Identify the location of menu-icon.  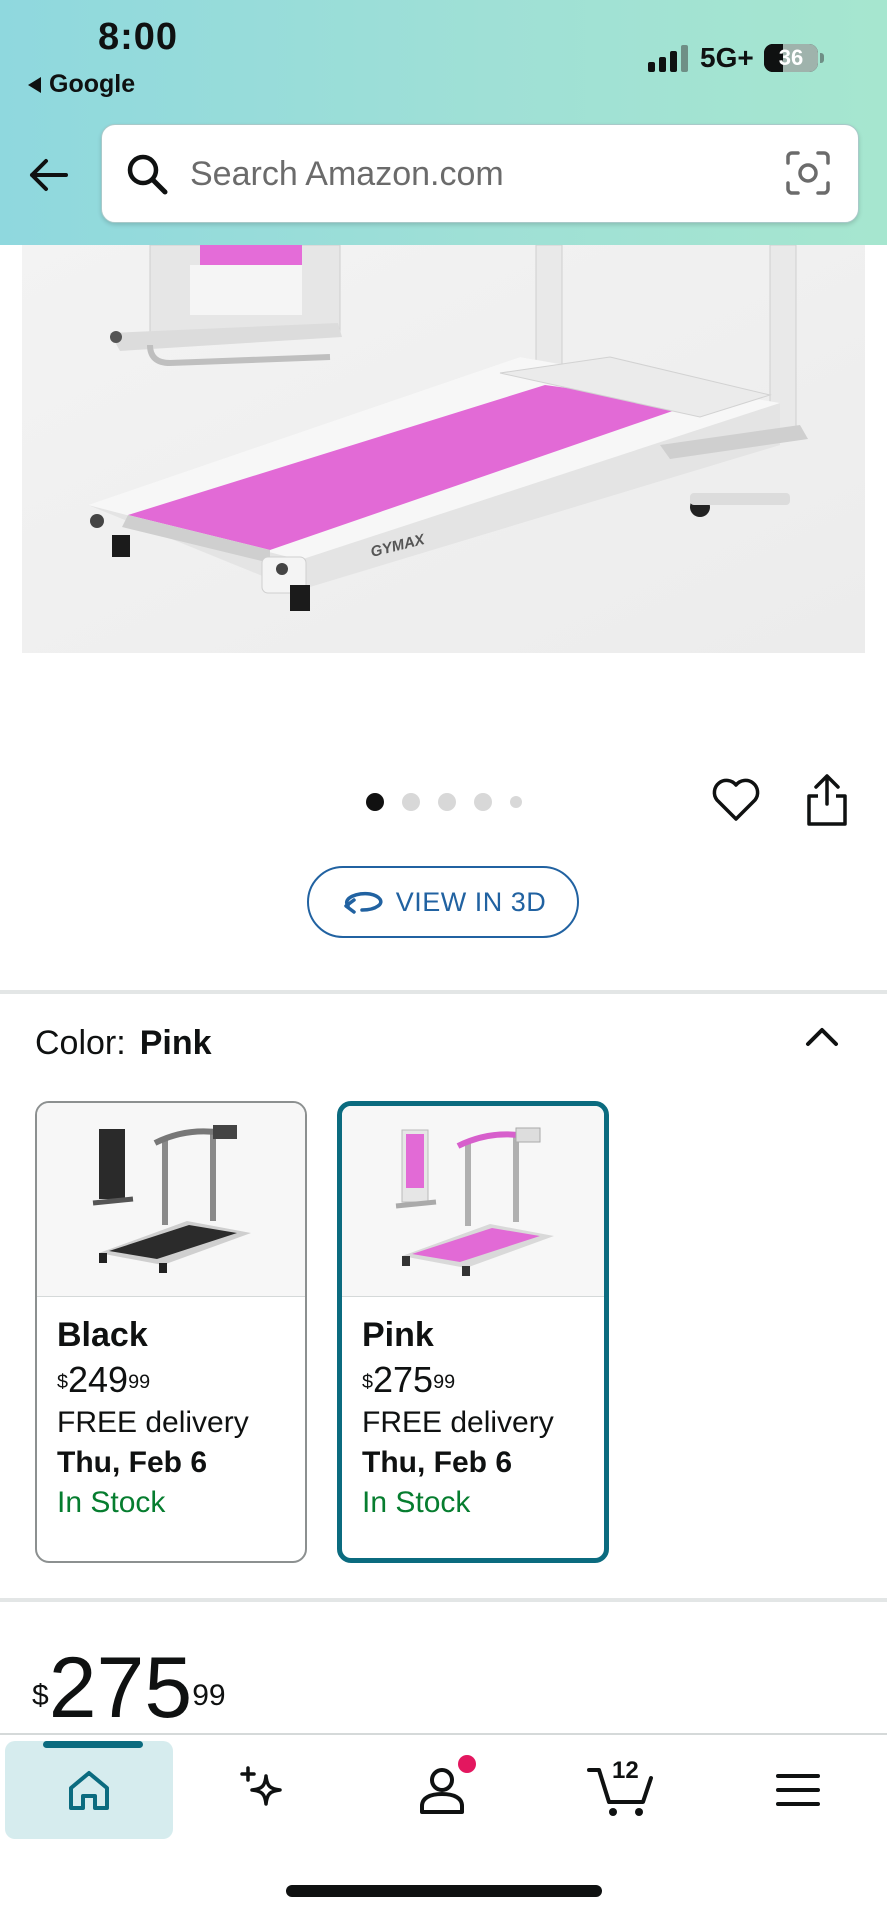
(798, 1790).